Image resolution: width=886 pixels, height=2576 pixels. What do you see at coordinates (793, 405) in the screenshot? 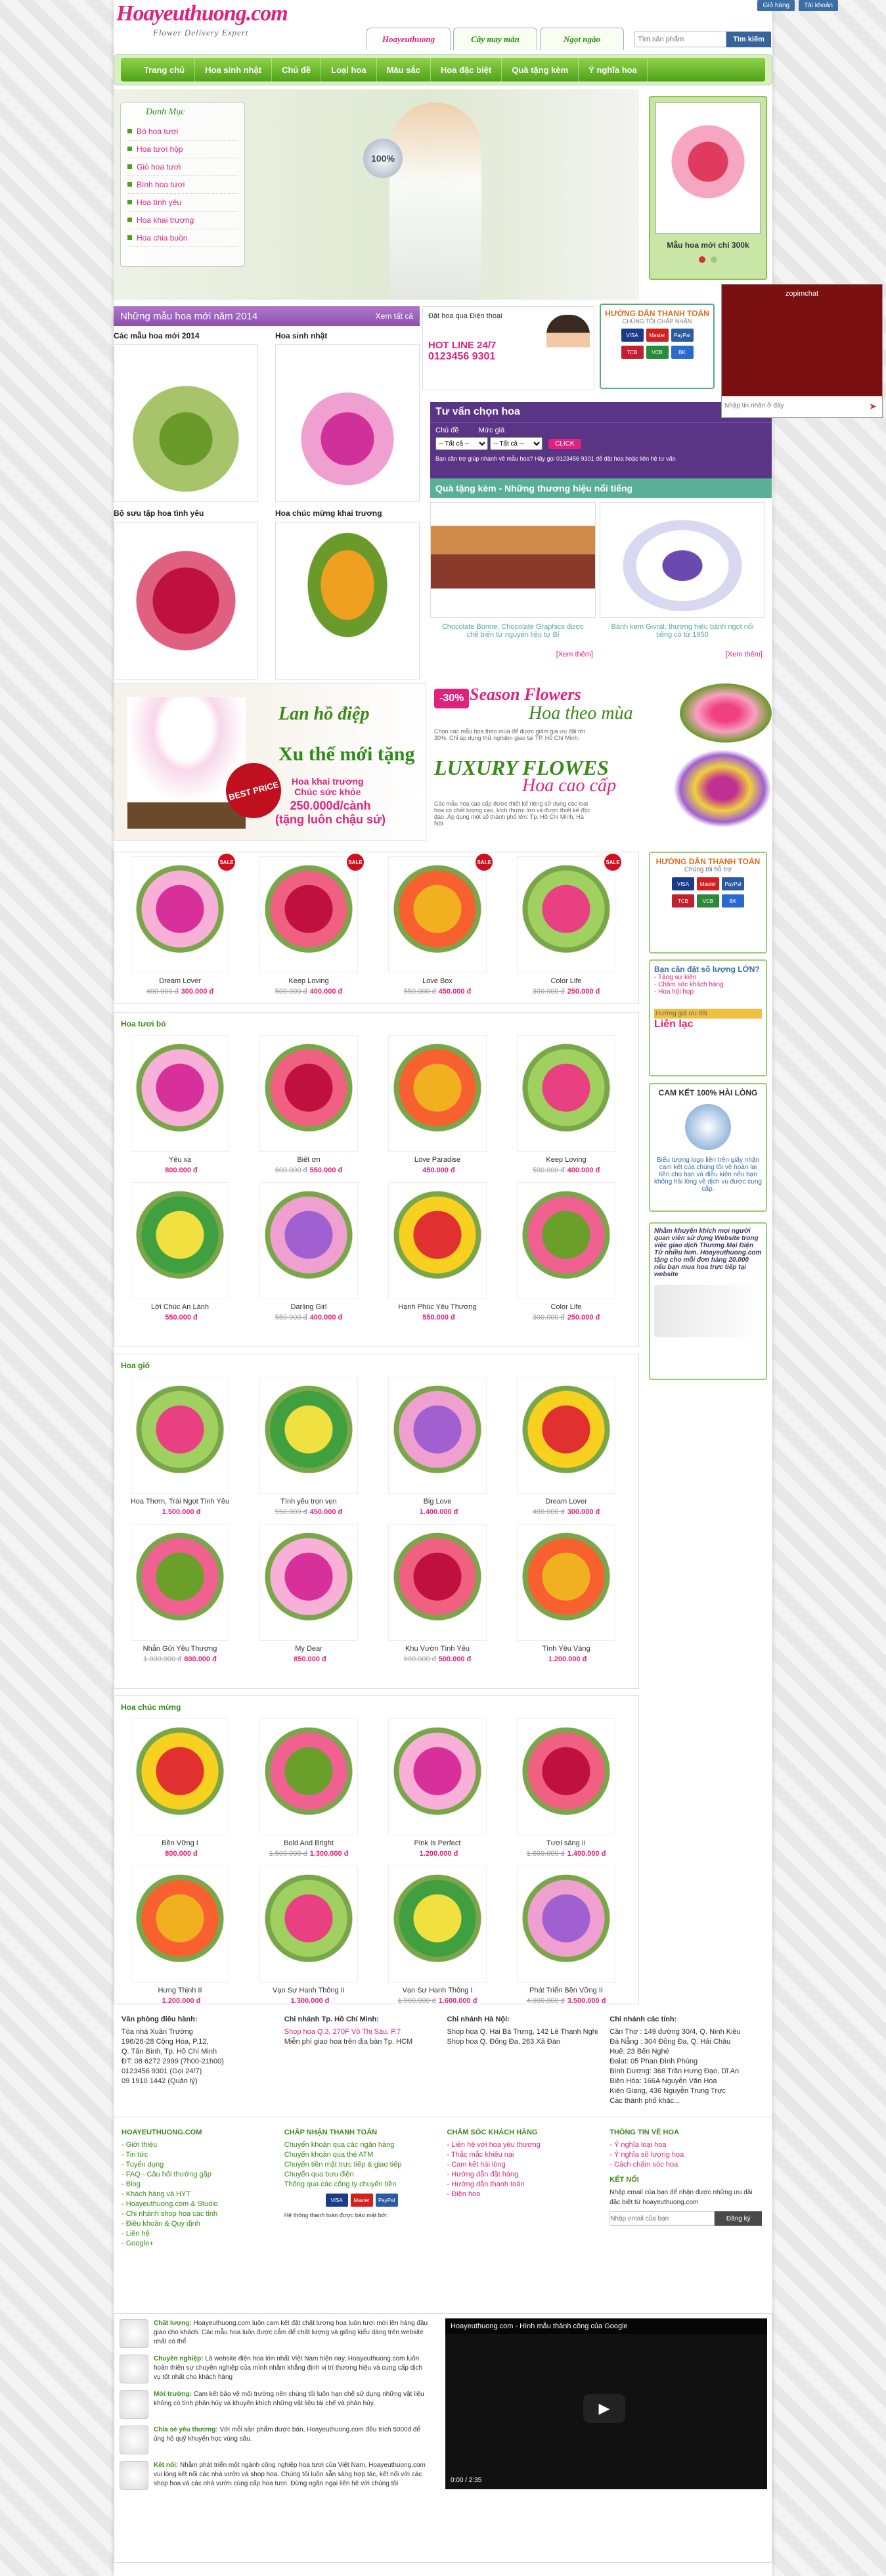
I see `chat-message-input` at bounding box center [793, 405].